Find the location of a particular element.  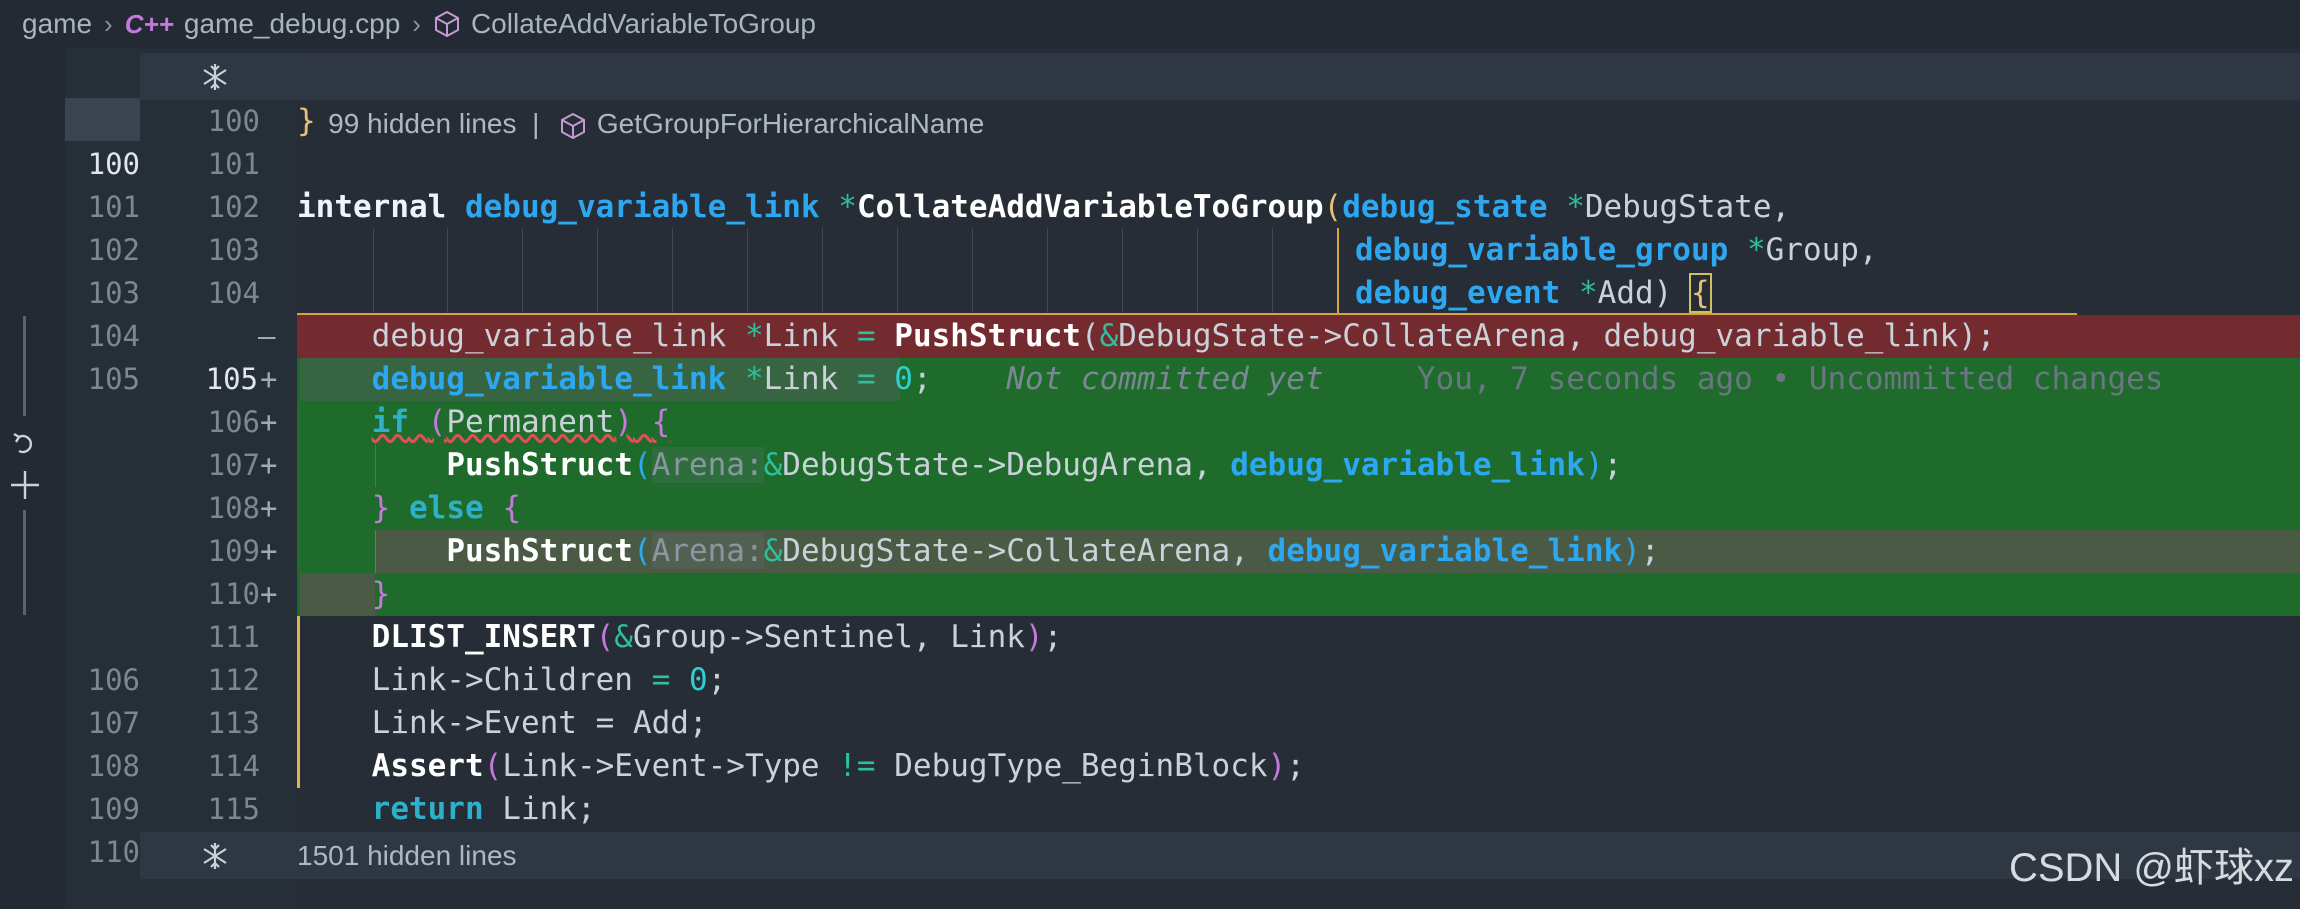

code-line: 100 101 is located at coordinates (1150, 164).